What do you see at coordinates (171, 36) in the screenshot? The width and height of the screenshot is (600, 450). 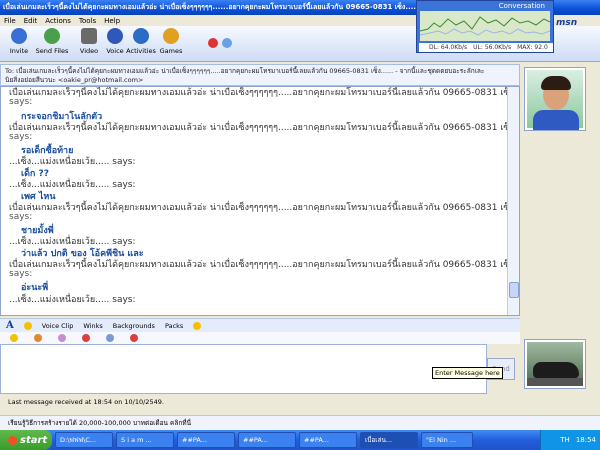 I see `games-icon` at bounding box center [171, 36].